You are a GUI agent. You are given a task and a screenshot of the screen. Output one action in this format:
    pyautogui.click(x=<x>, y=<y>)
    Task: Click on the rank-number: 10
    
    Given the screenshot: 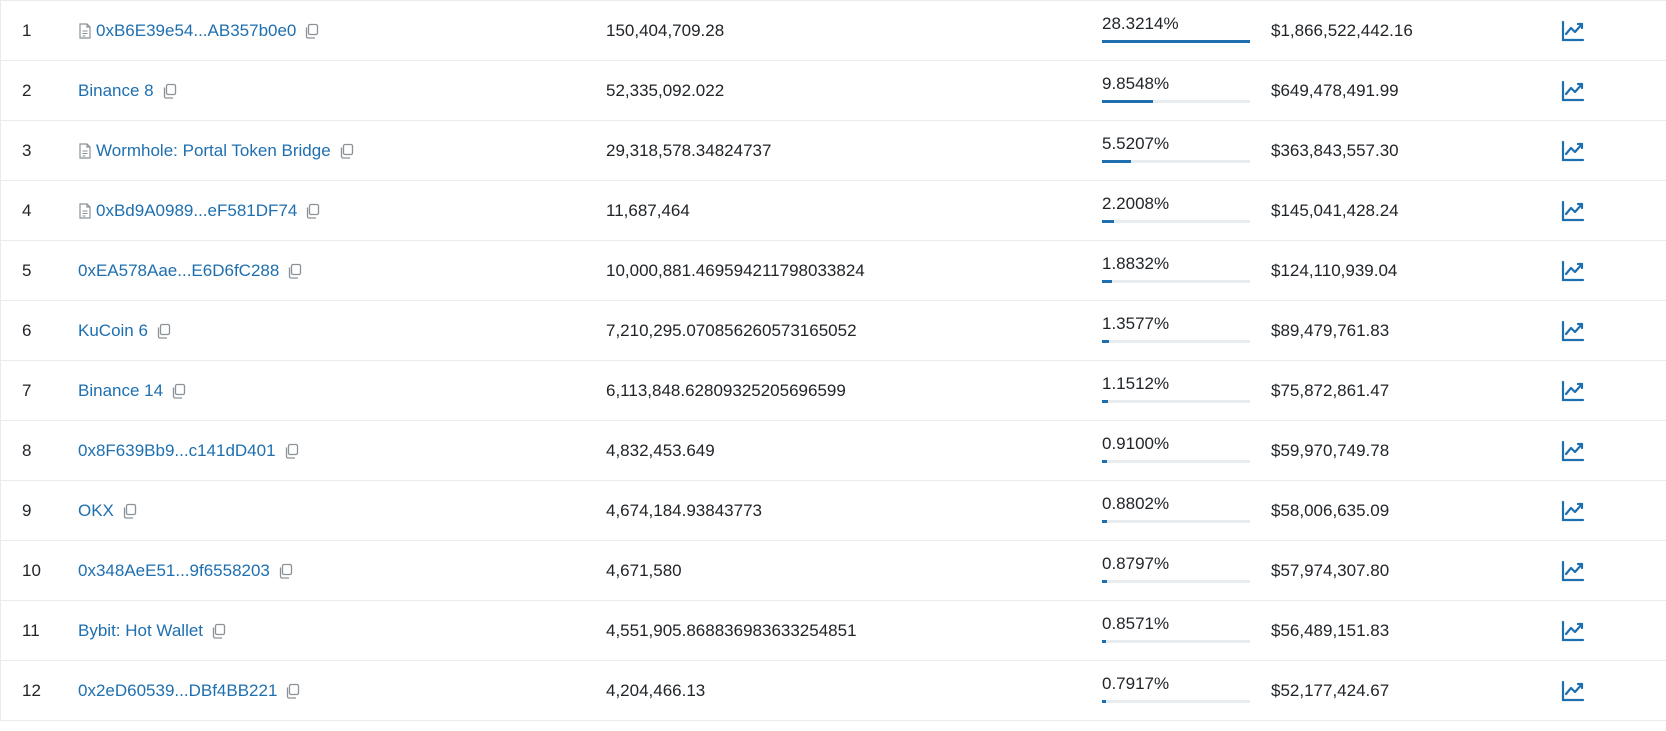 What is the action you would take?
    pyautogui.click(x=31, y=570)
    